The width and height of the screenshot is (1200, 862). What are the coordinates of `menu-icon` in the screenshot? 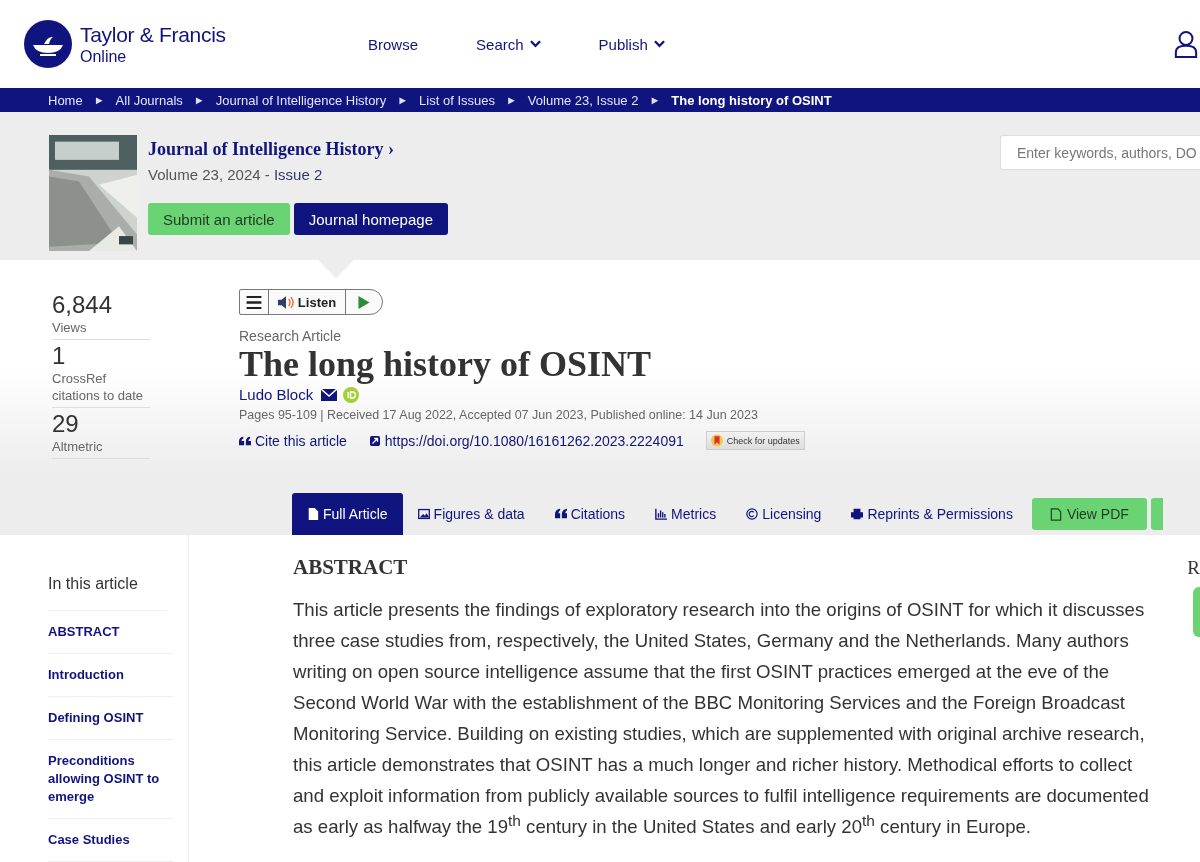 It's located at (254, 302).